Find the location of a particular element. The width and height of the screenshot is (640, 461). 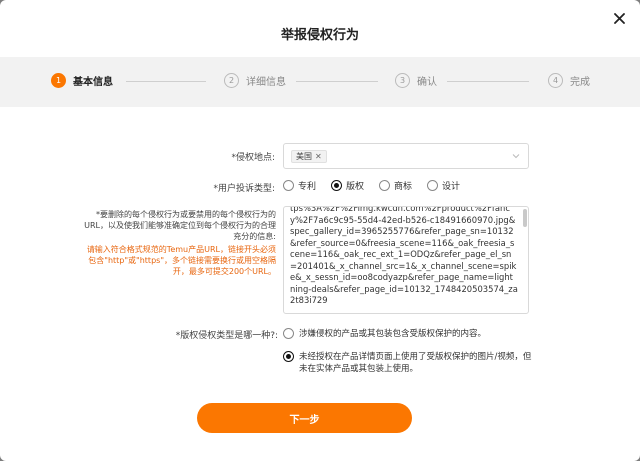

step-number: 3 is located at coordinates (402, 80).